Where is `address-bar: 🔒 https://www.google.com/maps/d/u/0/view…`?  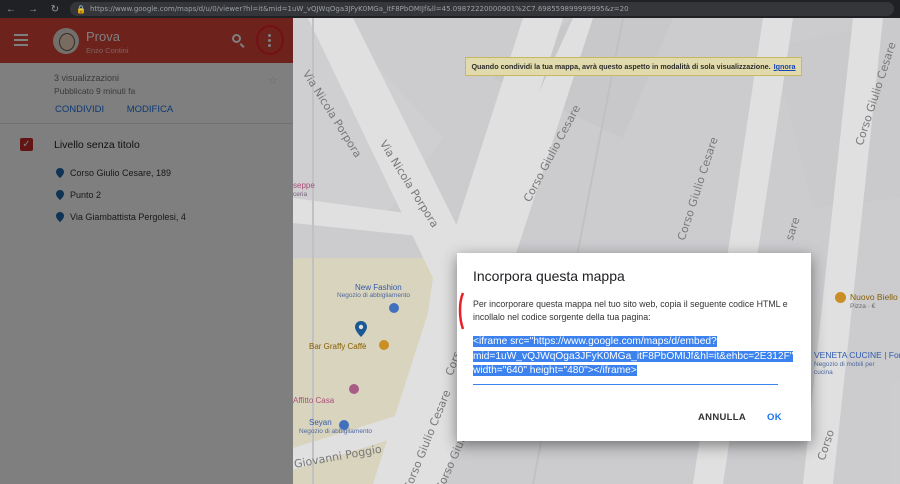 address-bar: 🔒 https://www.google.com/maps/d/u/0/view… is located at coordinates (482, 9).